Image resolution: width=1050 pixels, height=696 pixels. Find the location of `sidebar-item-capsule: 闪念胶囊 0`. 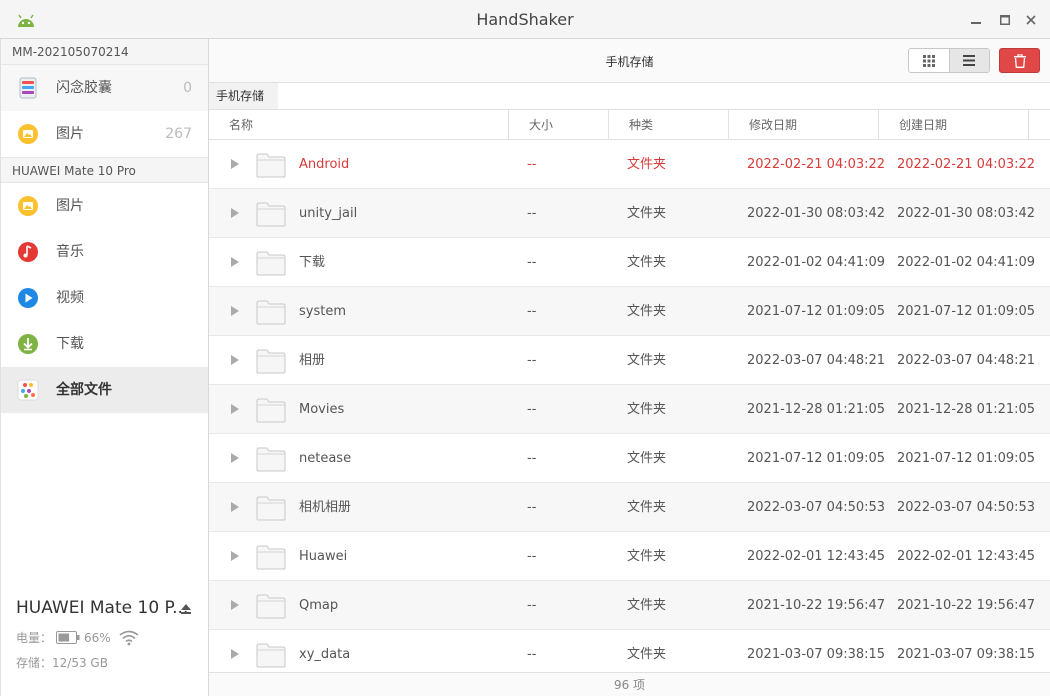

sidebar-item-capsule: 闪念胶囊 0 is located at coordinates (104, 88).